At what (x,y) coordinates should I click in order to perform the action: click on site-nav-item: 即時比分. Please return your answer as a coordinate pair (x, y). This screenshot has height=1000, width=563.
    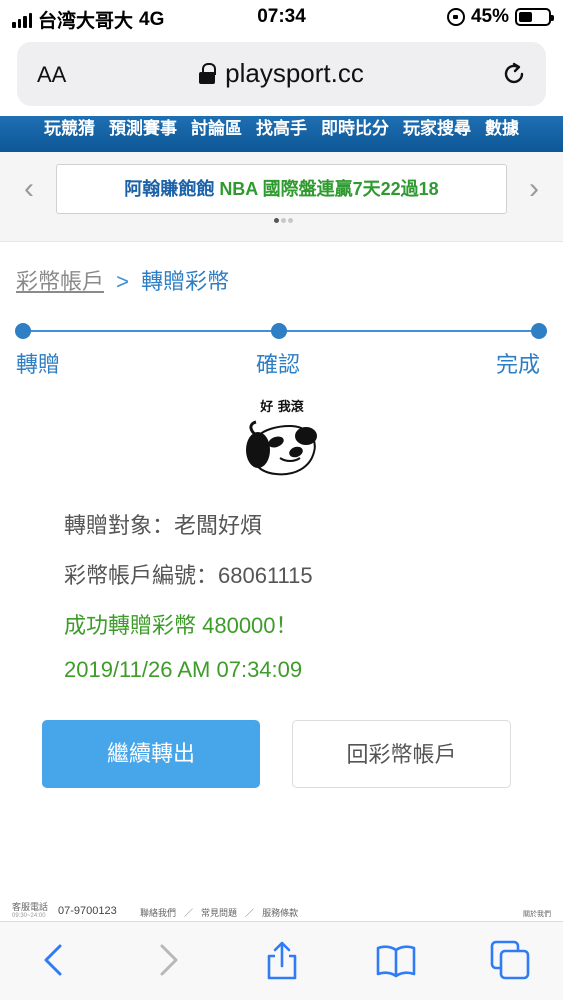
    Looking at the image, I should click on (355, 127).